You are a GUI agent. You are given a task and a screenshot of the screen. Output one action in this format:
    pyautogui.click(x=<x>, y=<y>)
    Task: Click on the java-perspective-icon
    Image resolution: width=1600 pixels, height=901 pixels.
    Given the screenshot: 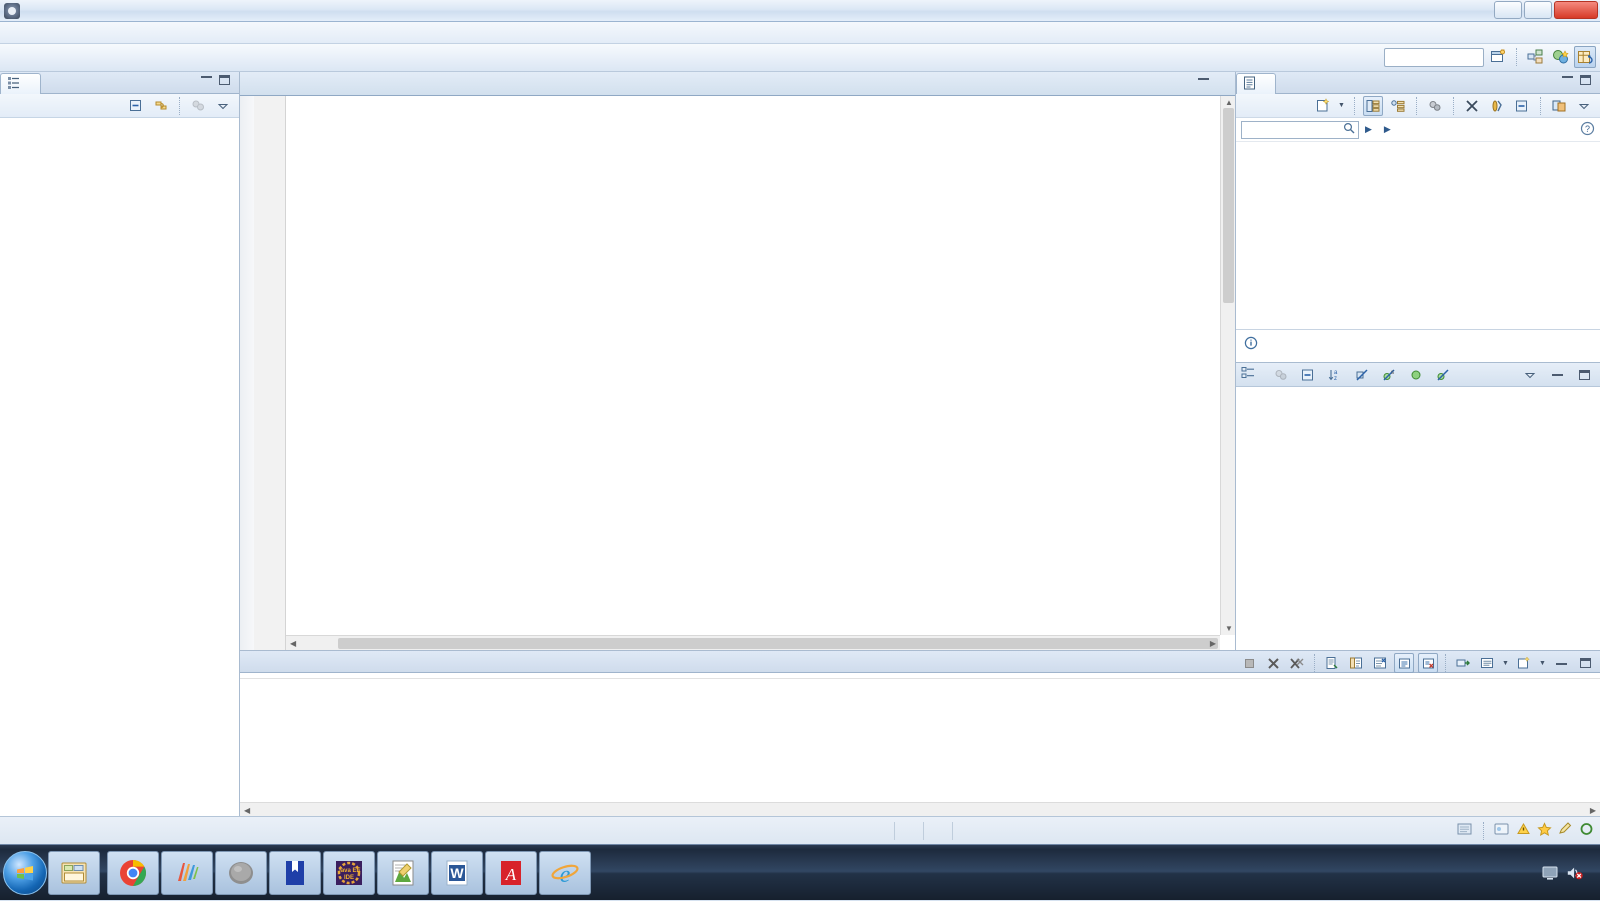 What is the action you would take?
    pyautogui.click(x=1585, y=57)
    